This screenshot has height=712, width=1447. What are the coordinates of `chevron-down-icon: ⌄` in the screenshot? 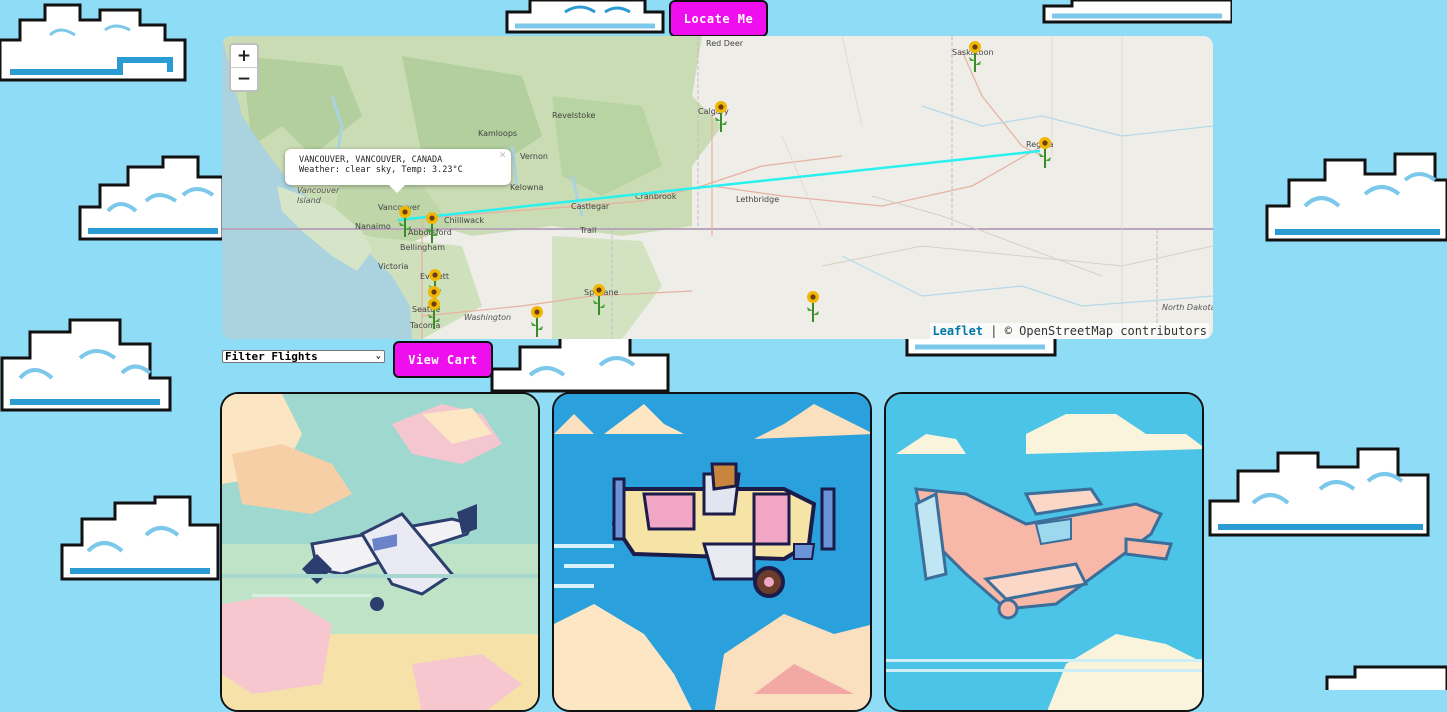 It's located at (378, 356).